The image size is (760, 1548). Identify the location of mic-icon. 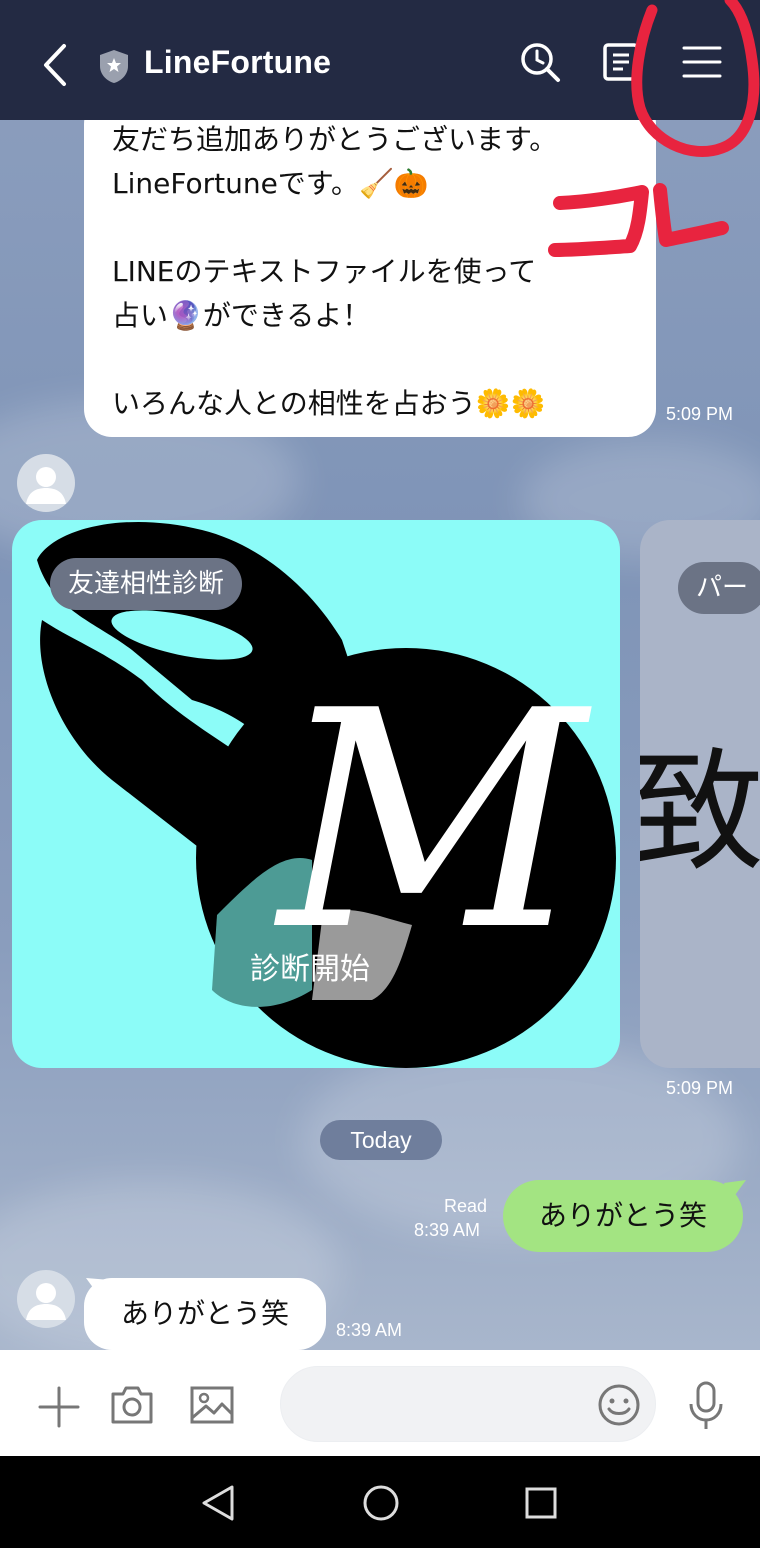
(706, 1406).